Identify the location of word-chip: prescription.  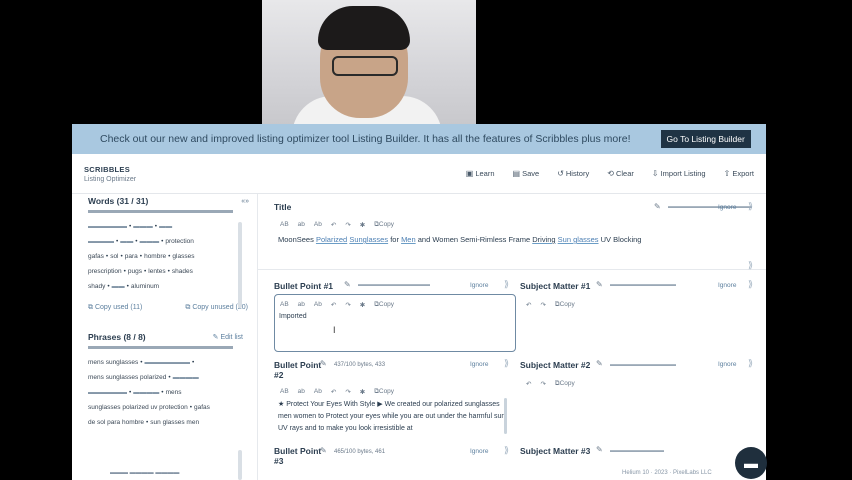
(105, 271).